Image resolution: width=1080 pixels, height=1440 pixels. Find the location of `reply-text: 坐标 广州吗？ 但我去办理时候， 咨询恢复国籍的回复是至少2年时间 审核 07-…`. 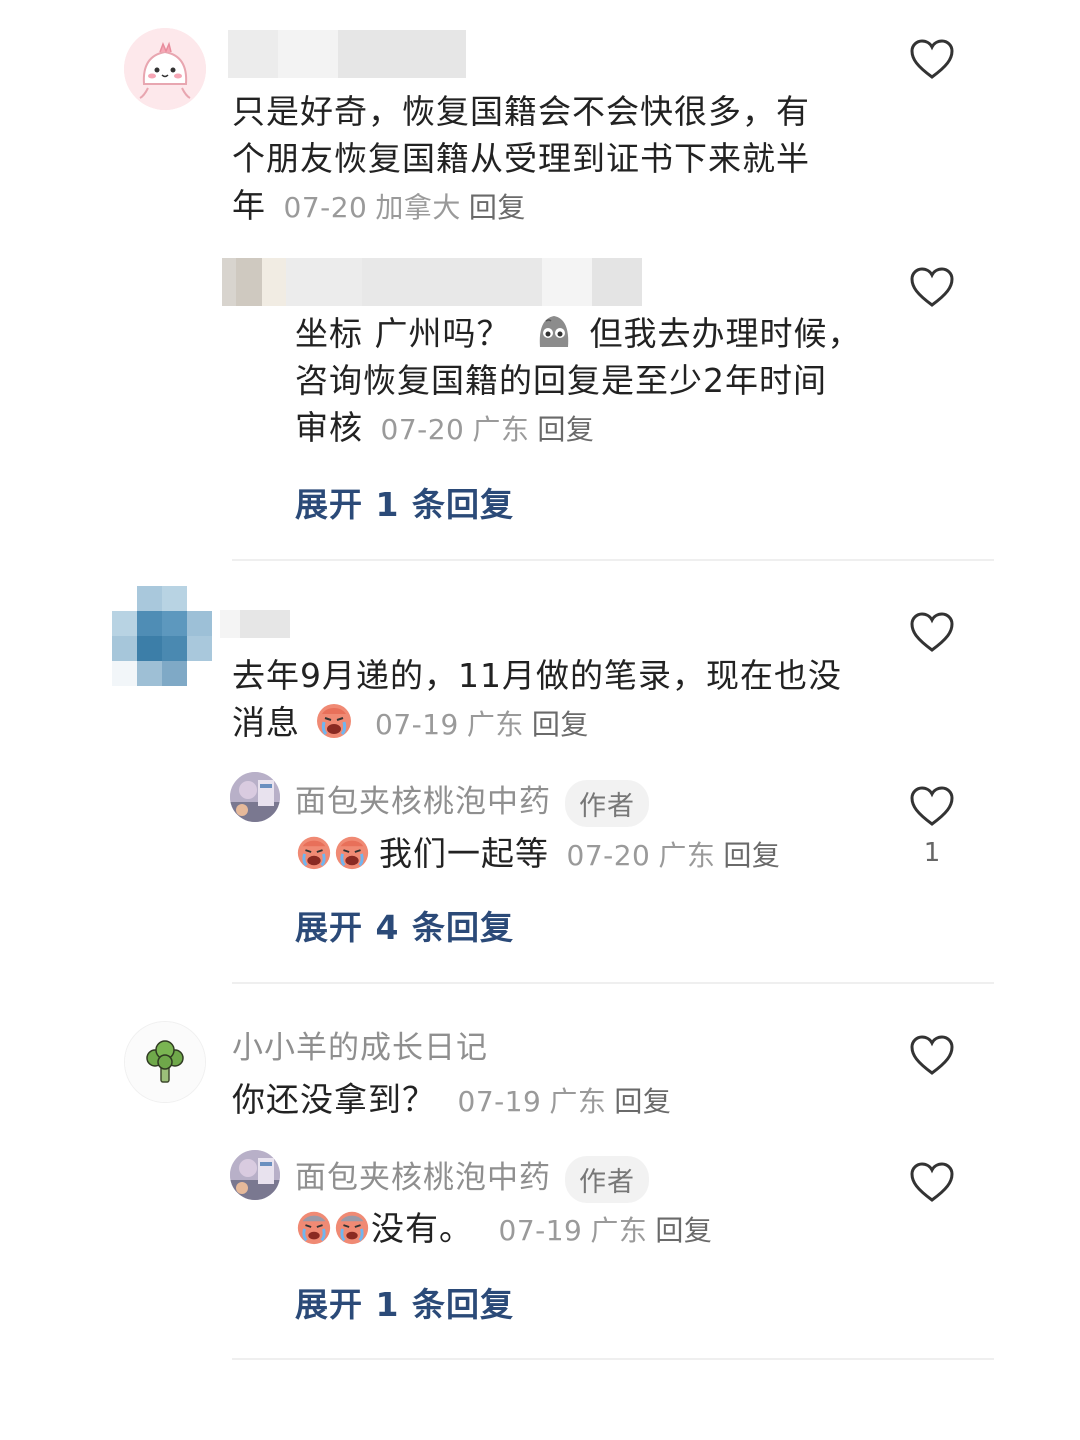

reply-text: 坐标 广州吗？ 但我去办理时候， 咨询恢复国籍的回复是至少2年时间 审核 07-… is located at coordinates (595, 381).